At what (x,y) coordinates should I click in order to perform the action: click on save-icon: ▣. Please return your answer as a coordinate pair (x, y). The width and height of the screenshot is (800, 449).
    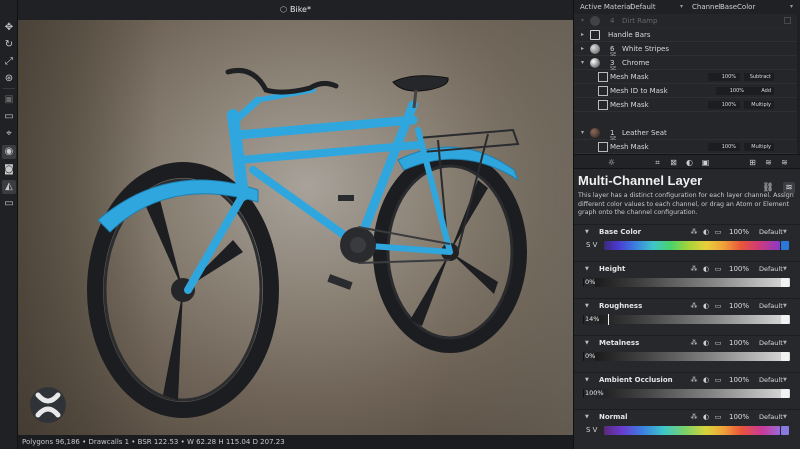
    Looking at the image, I should click on (9, 100).